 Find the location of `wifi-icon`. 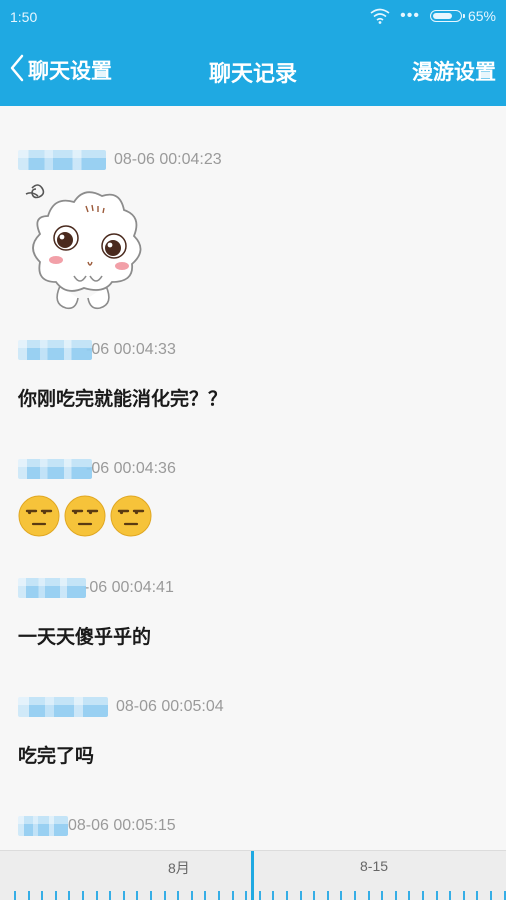

wifi-icon is located at coordinates (380, 16).